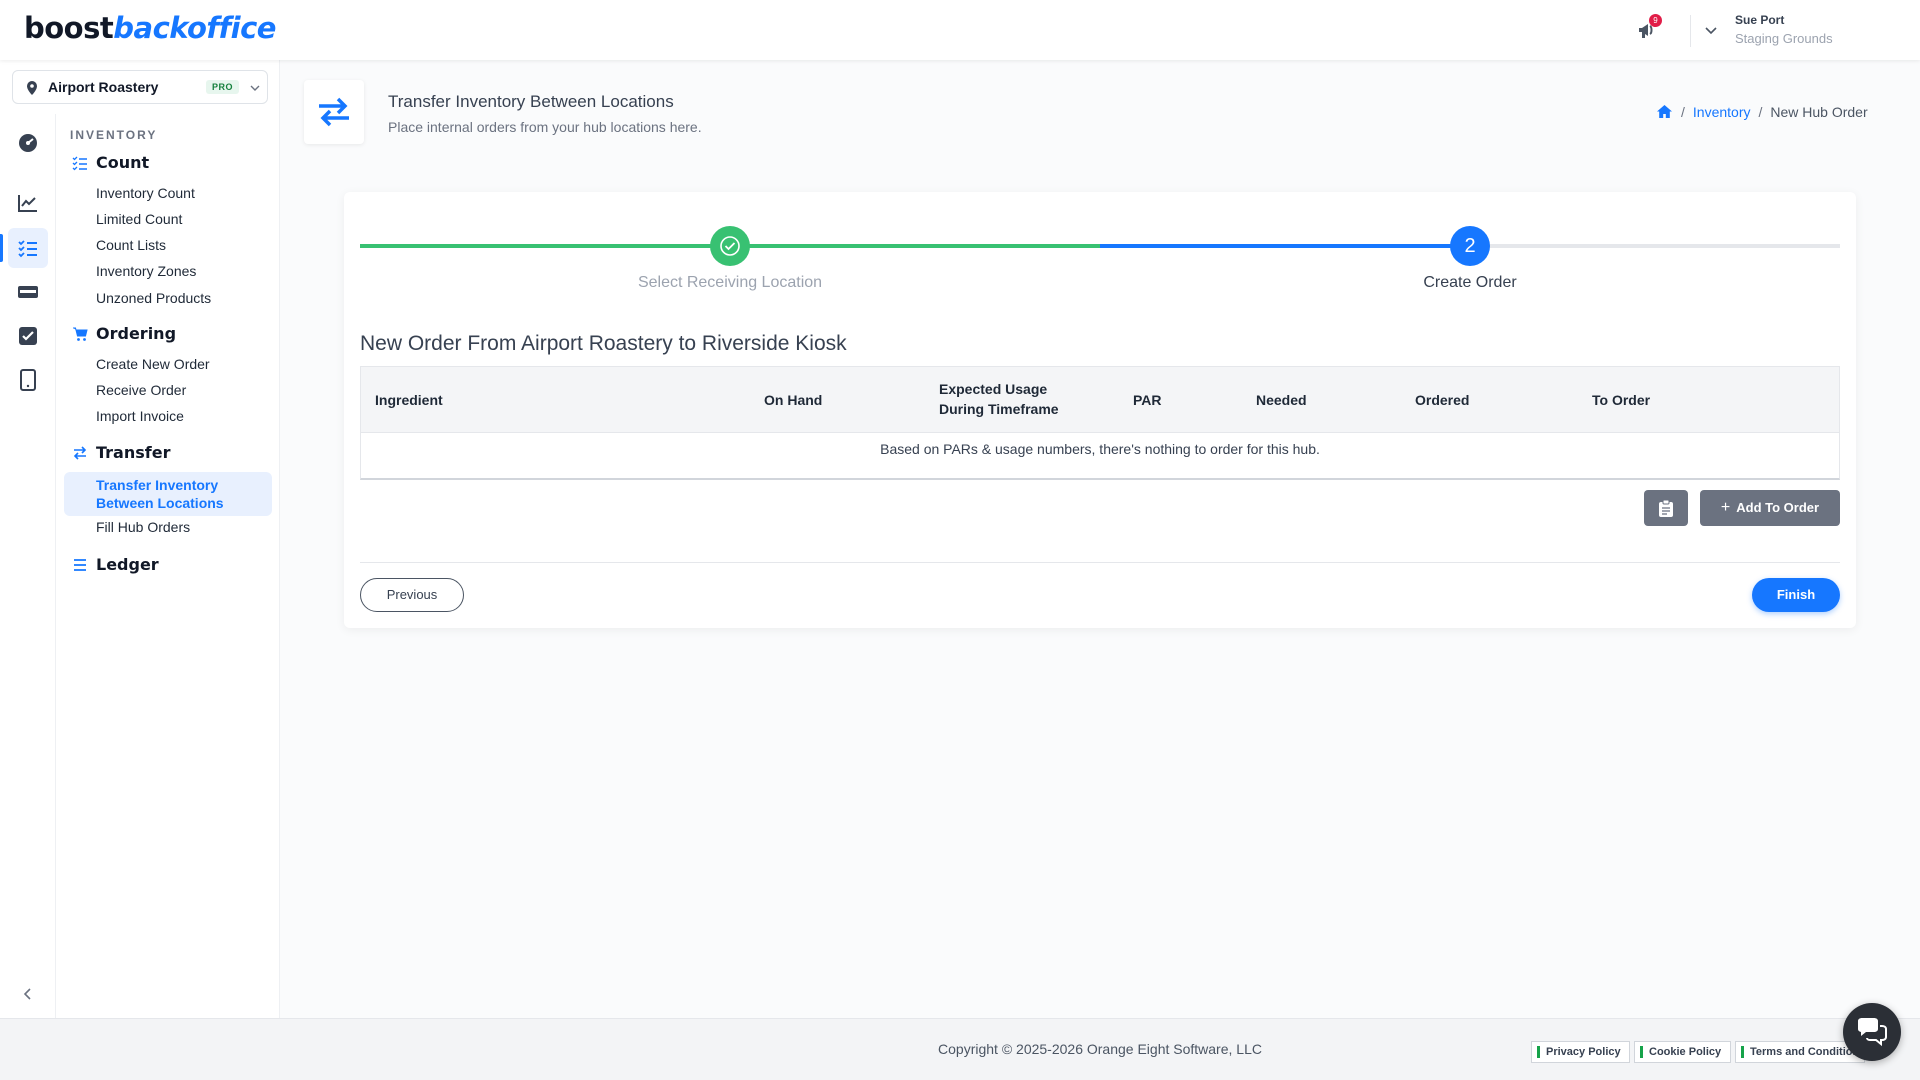 The height and width of the screenshot is (1080, 1920). I want to click on dashboard-icon, so click(28, 143).